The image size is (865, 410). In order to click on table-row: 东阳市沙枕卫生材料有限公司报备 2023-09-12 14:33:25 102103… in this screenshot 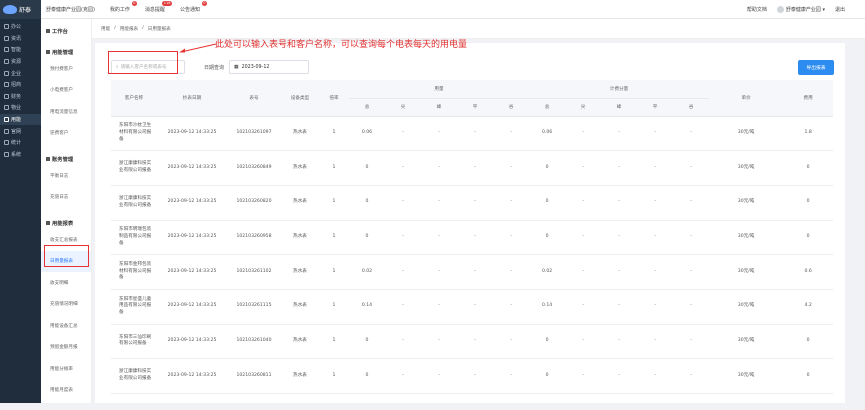, I will do `click(472, 134)`.